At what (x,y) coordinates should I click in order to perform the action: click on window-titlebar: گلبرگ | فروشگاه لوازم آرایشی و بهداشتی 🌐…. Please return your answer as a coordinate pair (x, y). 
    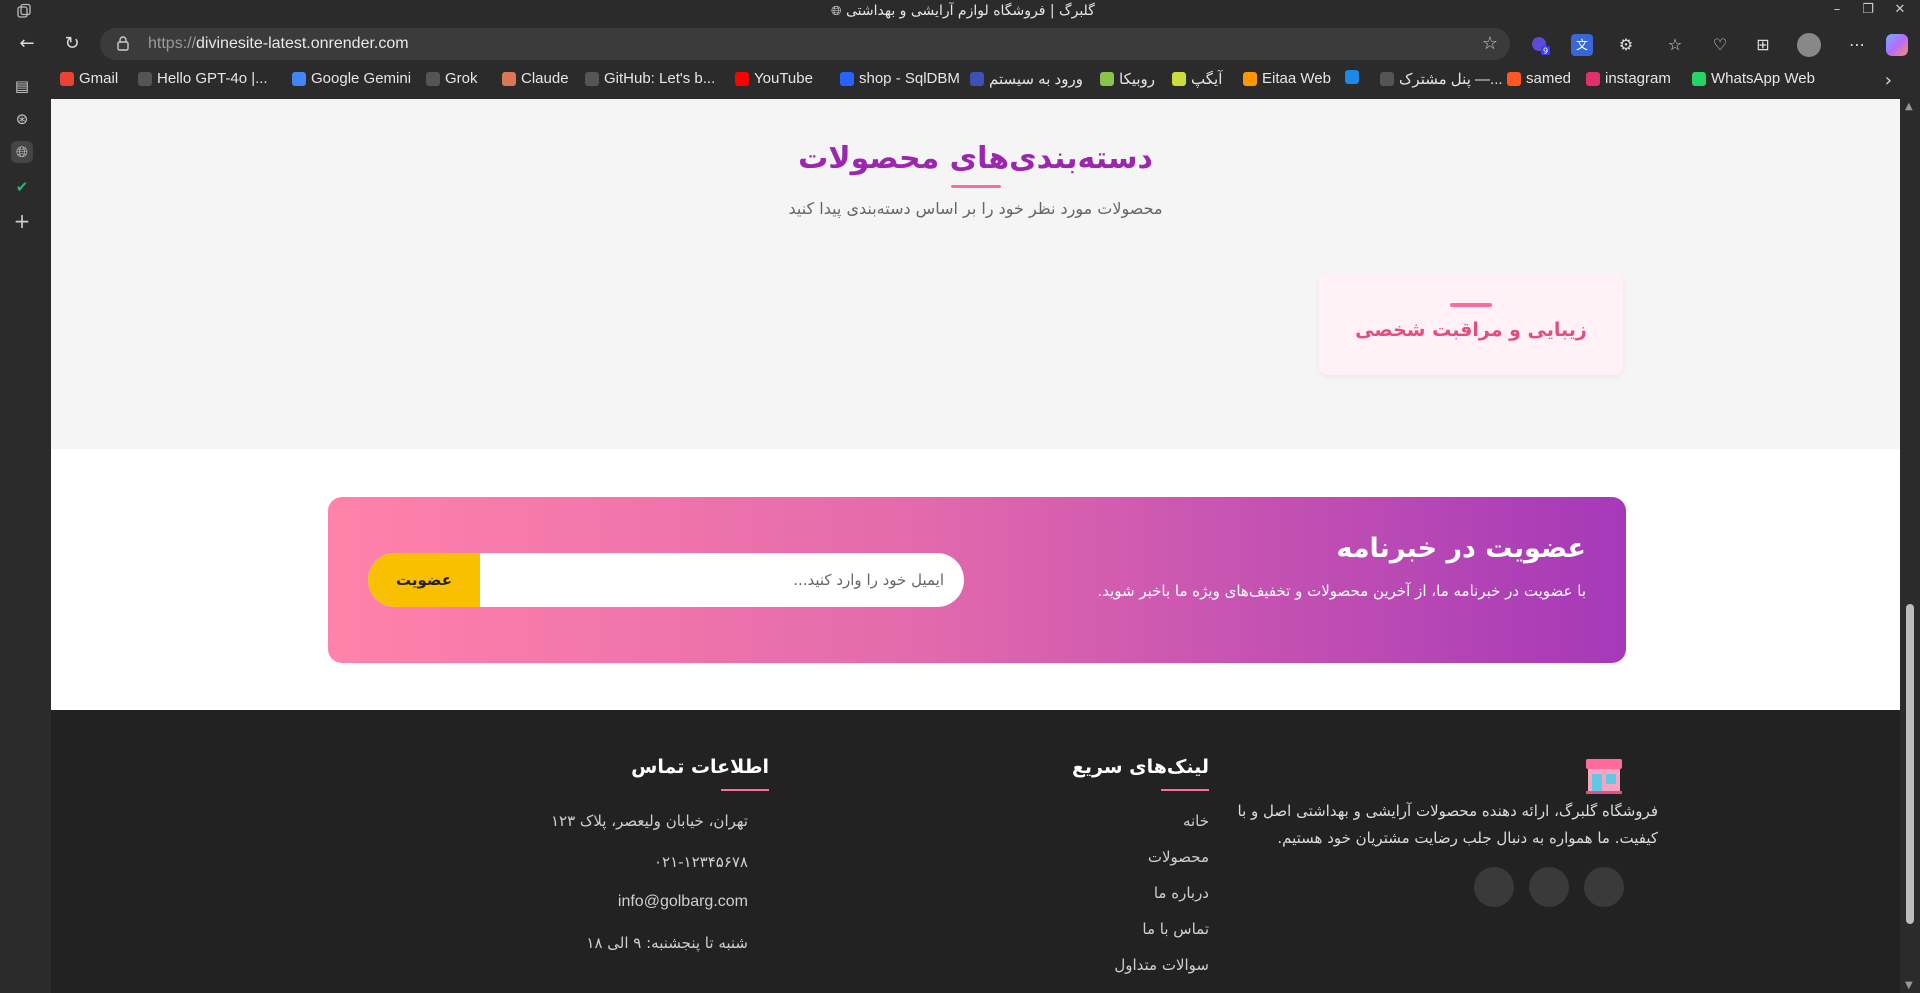
    Looking at the image, I should click on (960, 12).